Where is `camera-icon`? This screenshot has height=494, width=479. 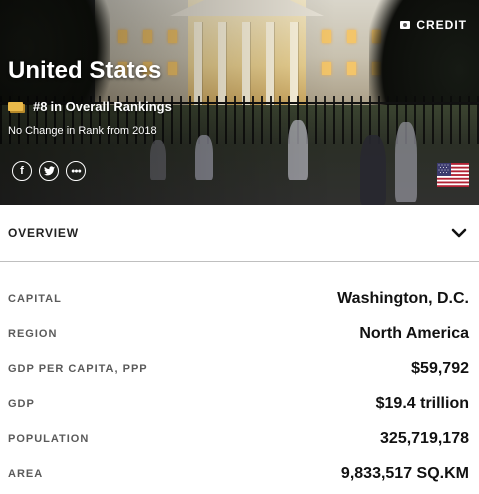
camera-icon is located at coordinates (405, 25).